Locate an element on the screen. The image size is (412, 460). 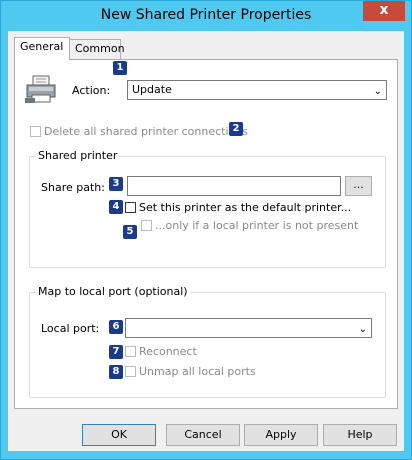
badge-1: 1 is located at coordinates (120, 68).